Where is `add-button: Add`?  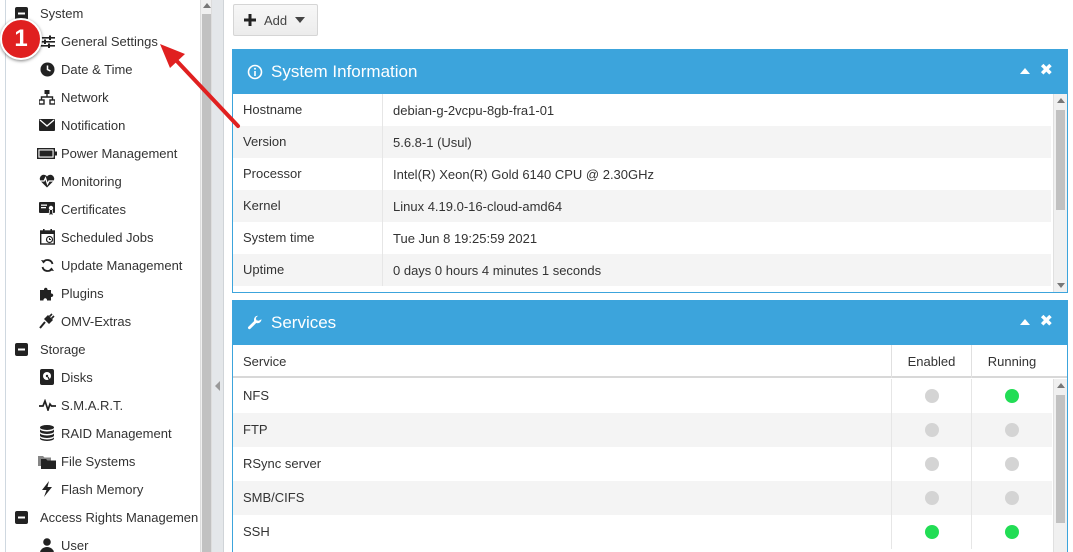 add-button: Add is located at coordinates (275, 20).